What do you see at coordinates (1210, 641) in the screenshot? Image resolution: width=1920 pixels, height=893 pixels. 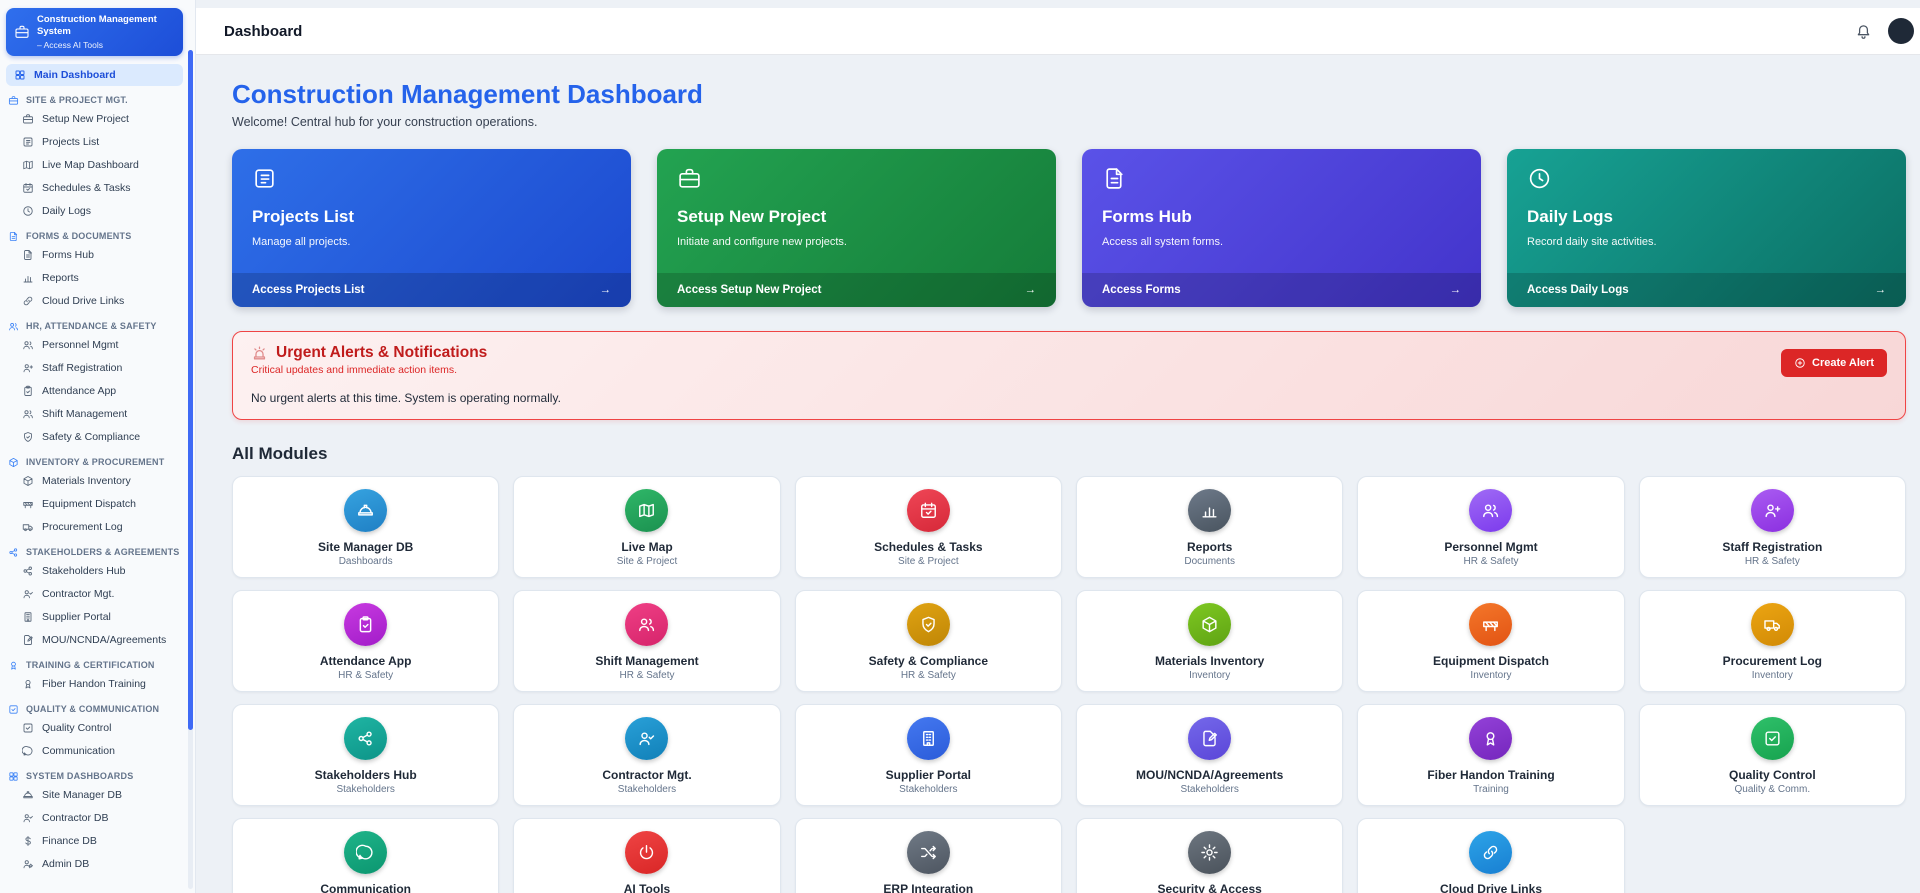 I see `module-card-materials-inventory: Materials Inventory Inventory` at bounding box center [1210, 641].